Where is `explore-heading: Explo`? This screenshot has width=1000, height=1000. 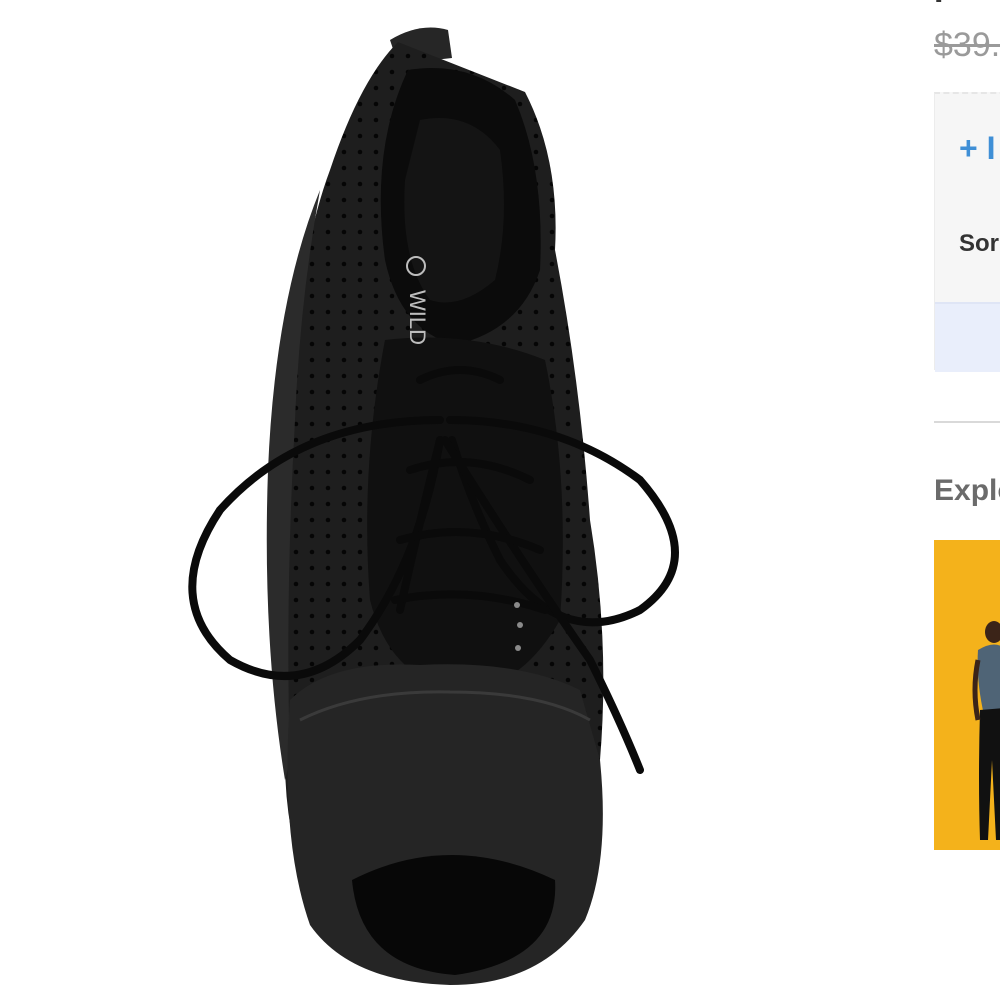 explore-heading: Explo is located at coordinates (967, 490).